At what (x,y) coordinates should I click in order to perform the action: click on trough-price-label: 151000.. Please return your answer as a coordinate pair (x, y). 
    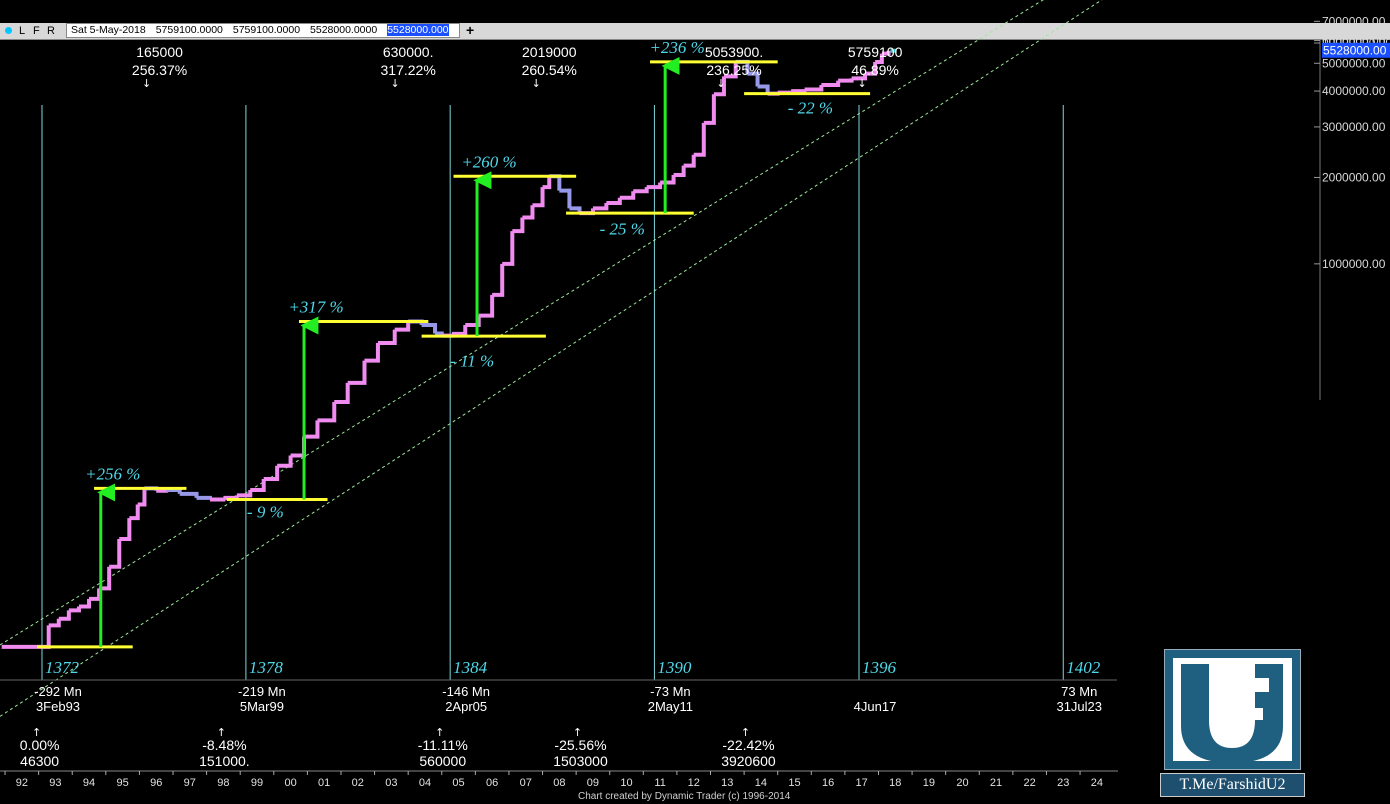
    Looking at the image, I should click on (224, 761).